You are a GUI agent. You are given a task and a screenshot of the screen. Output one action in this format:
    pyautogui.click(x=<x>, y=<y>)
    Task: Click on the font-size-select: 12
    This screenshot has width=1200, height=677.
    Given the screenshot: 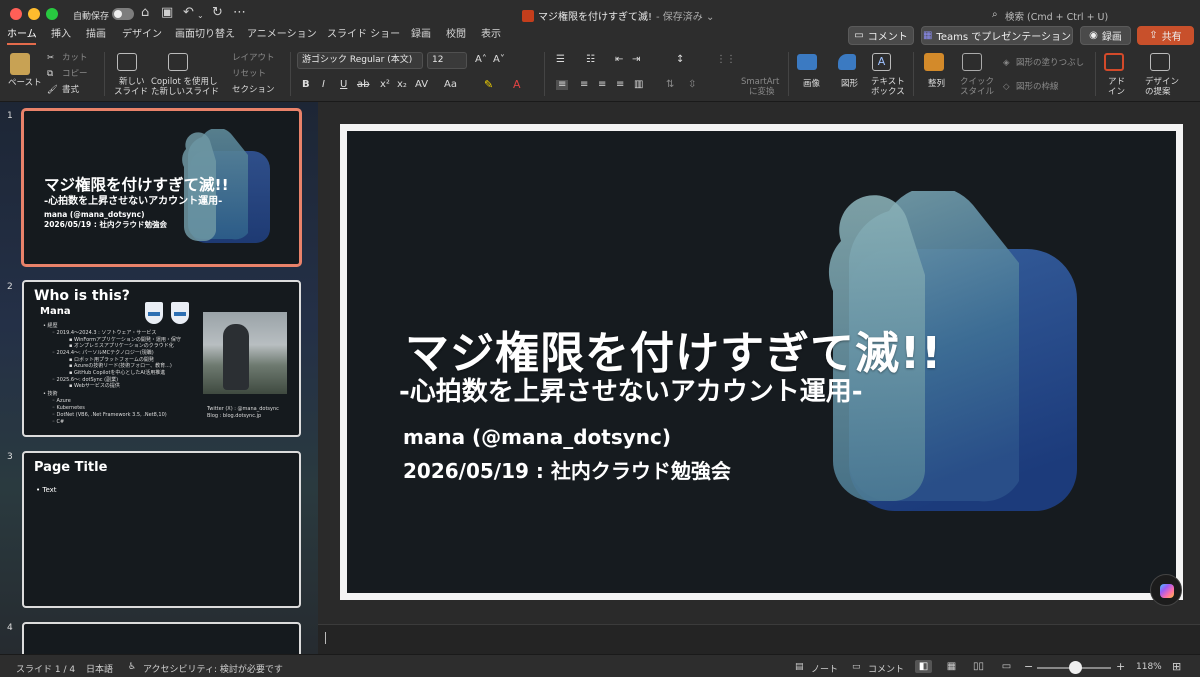 What is the action you would take?
    pyautogui.click(x=447, y=60)
    